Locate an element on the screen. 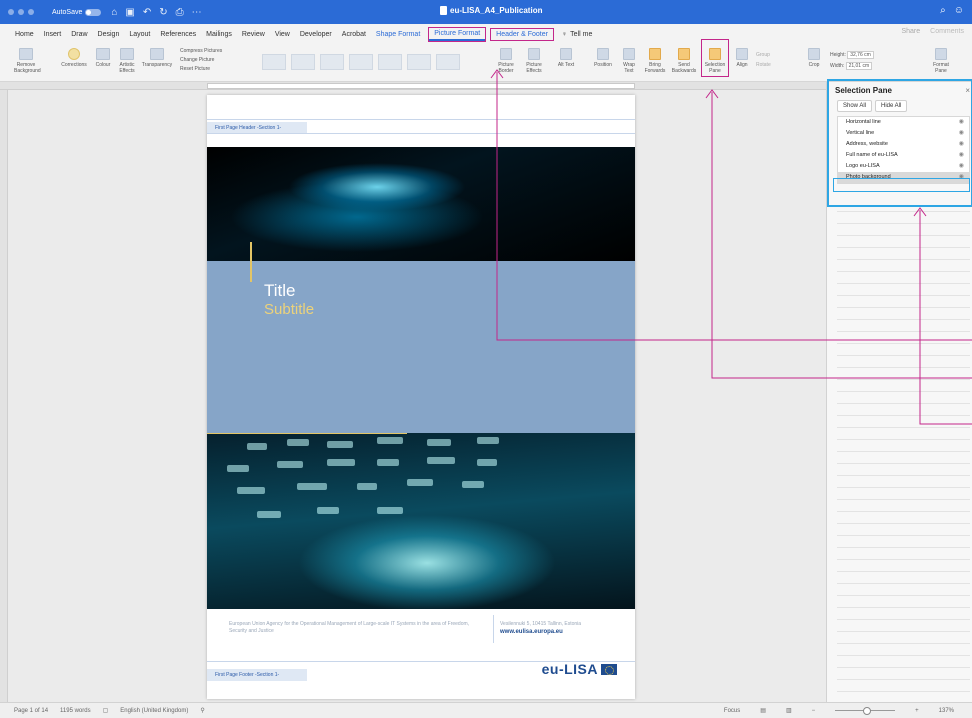 Image resolution: width=972 pixels, height=718 pixels. picture-border-button: Picture Border is located at coordinates (506, 61).